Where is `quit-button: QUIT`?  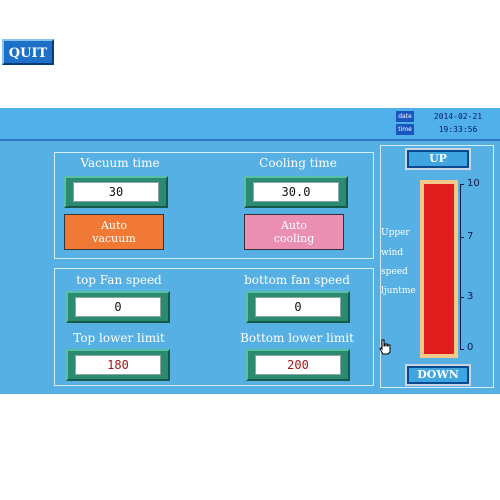
quit-button: QUIT is located at coordinates (28, 52).